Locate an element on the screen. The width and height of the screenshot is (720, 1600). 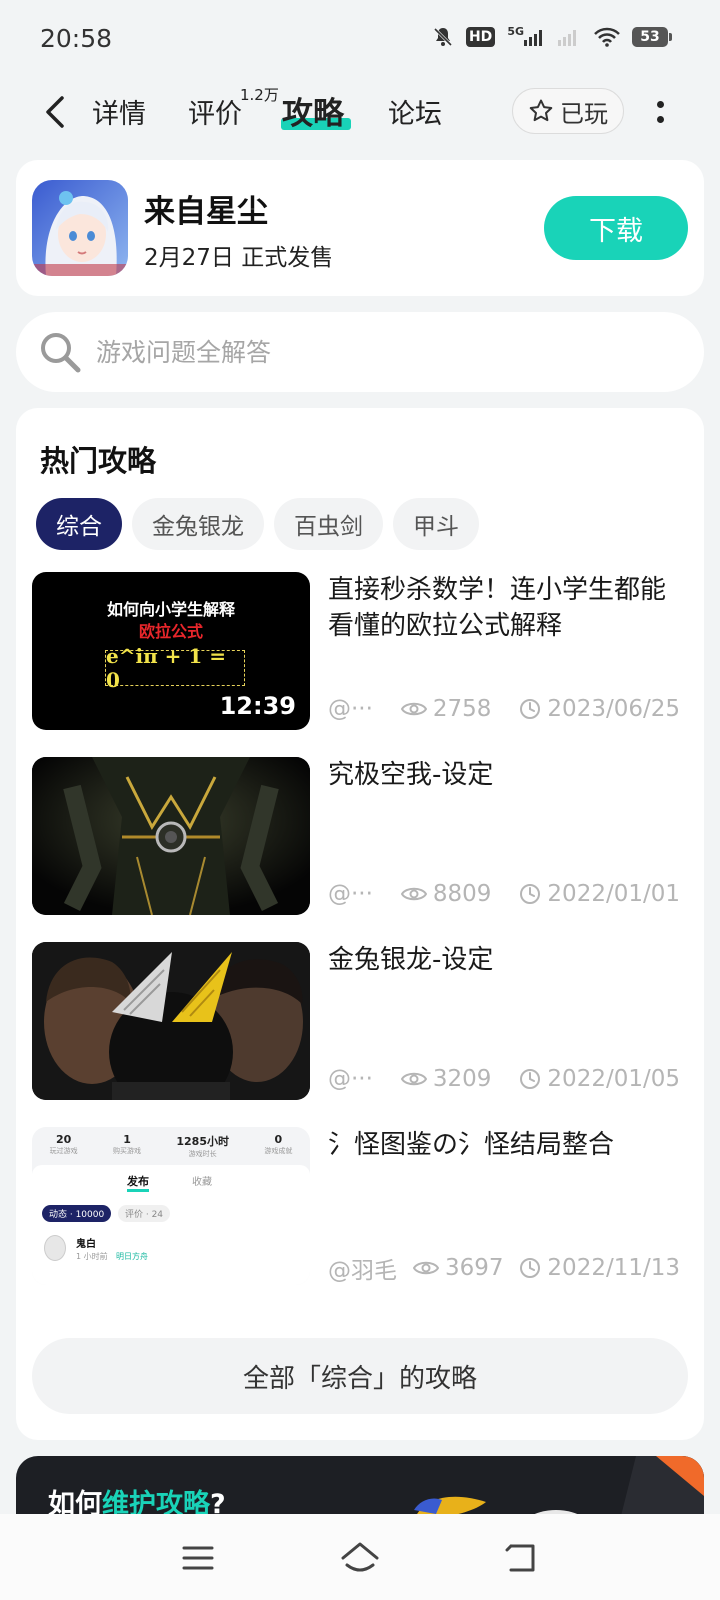
battery-icon: 53 is located at coordinates (652, 37).